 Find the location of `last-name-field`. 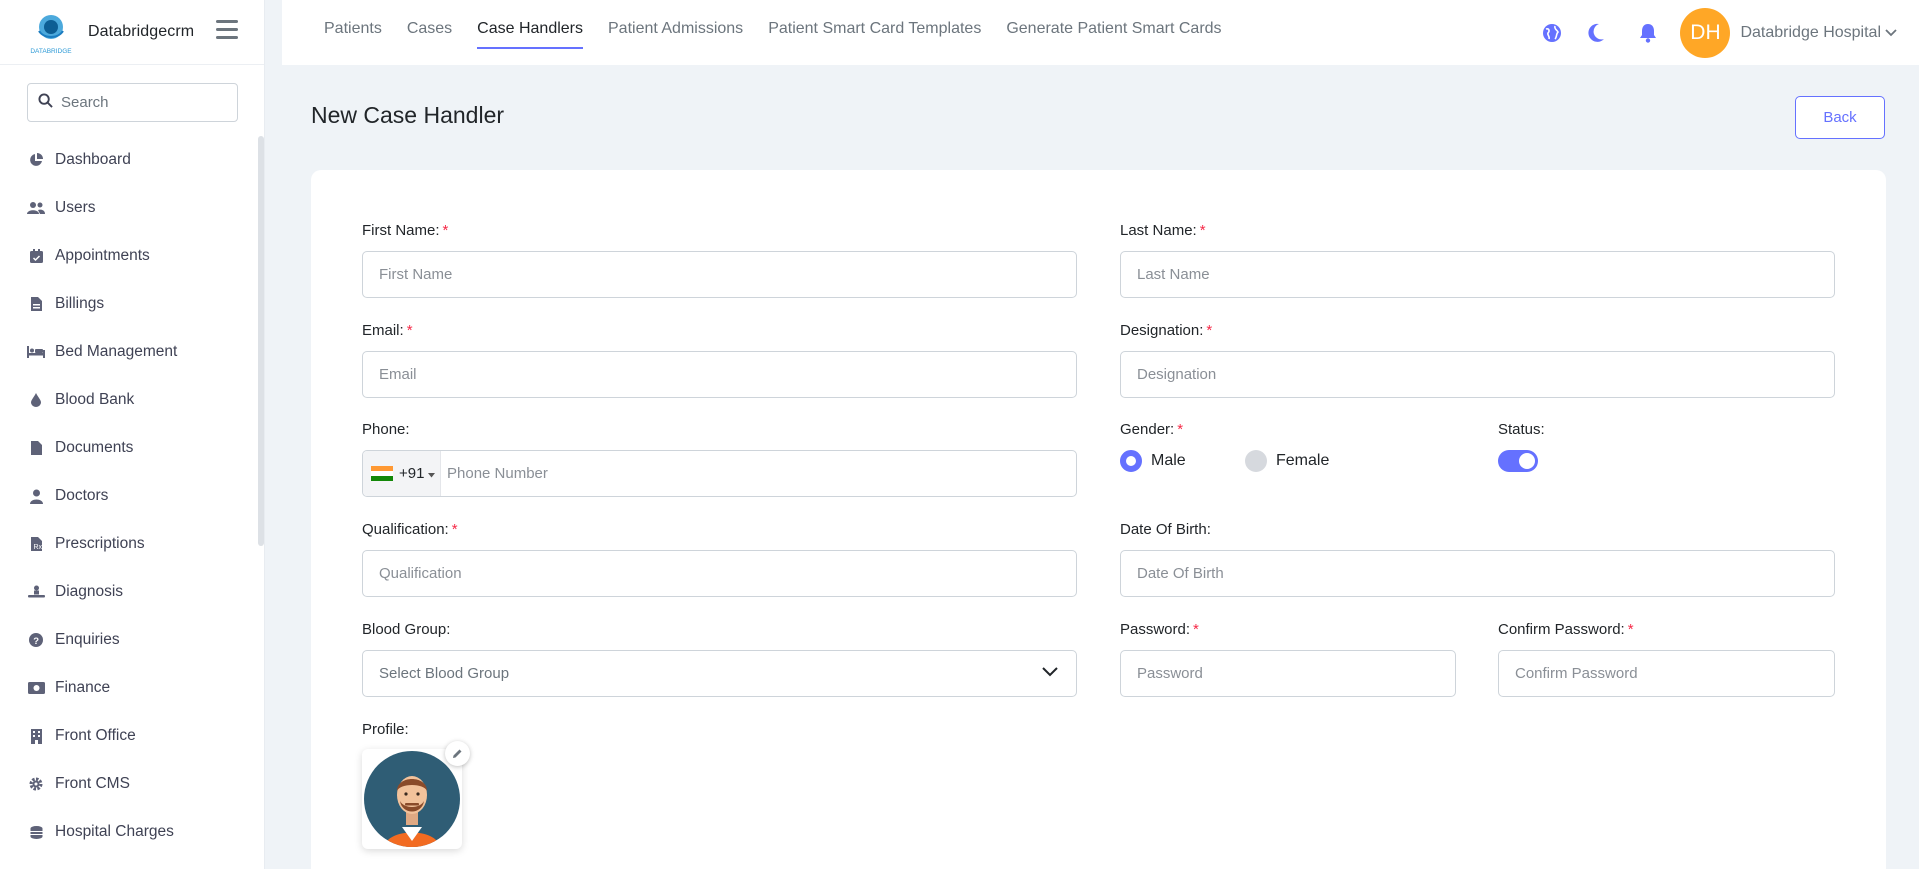

last-name-field is located at coordinates (1477, 274).